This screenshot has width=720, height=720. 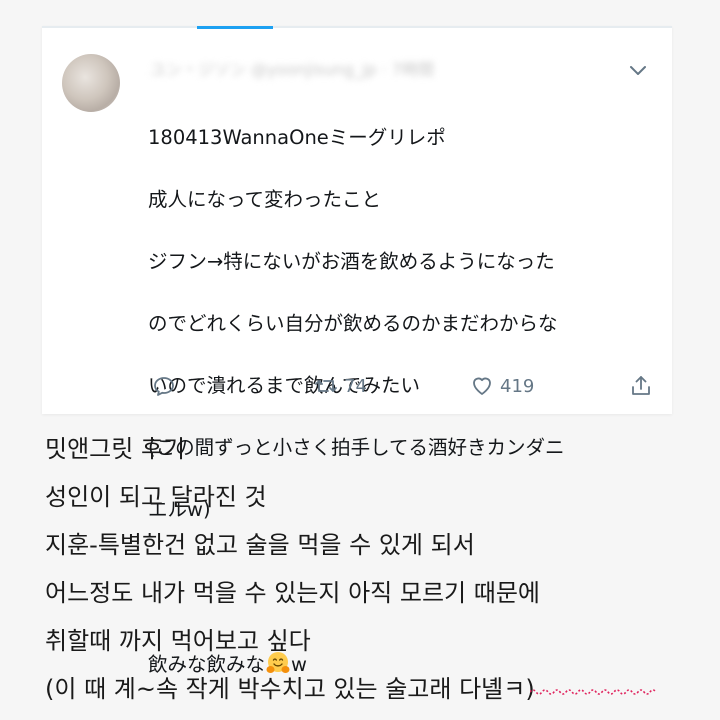 I want to click on tab-accent, so click(x=235, y=27).